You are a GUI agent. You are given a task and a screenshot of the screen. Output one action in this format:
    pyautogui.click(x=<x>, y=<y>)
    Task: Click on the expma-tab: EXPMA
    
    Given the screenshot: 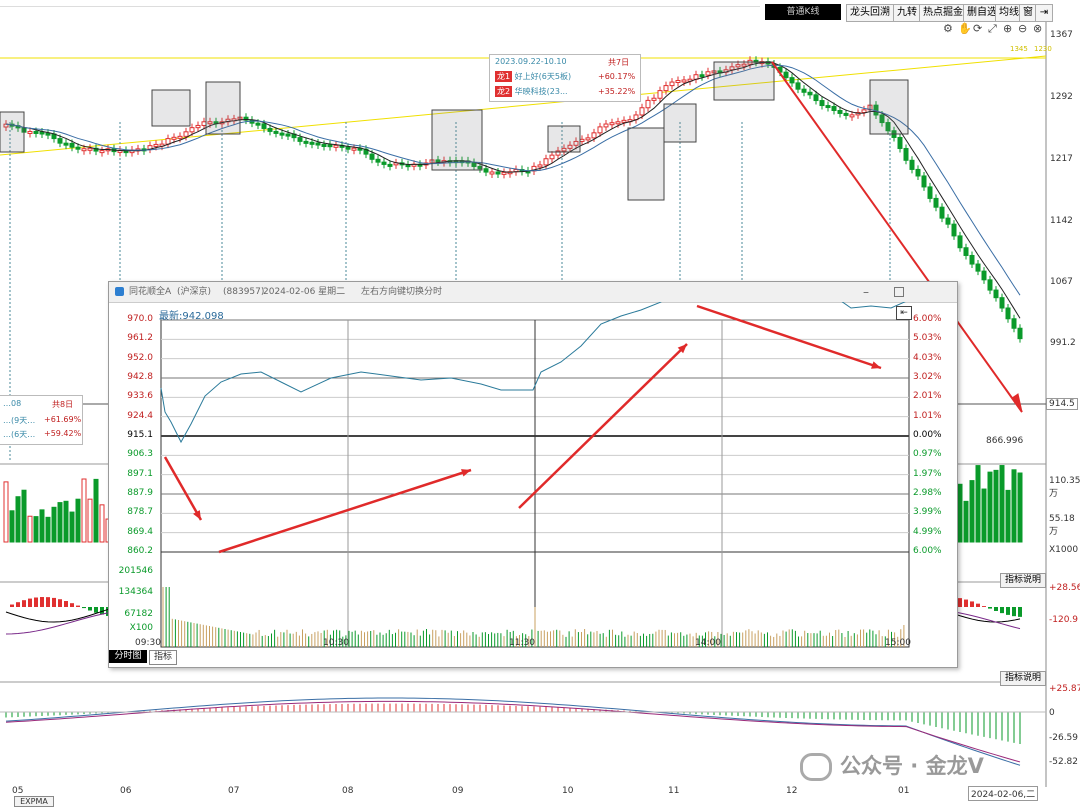 What is the action you would take?
    pyautogui.click(x=34, y=801)
    